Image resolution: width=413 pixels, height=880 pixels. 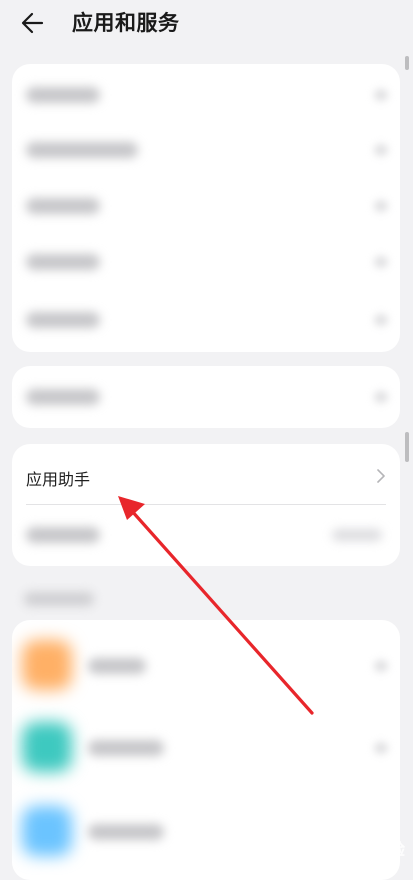 What do you see at coordinates (407, 447) in the screenshot?
I see `scrollbar-thumb` at bounding box center [407, 447].